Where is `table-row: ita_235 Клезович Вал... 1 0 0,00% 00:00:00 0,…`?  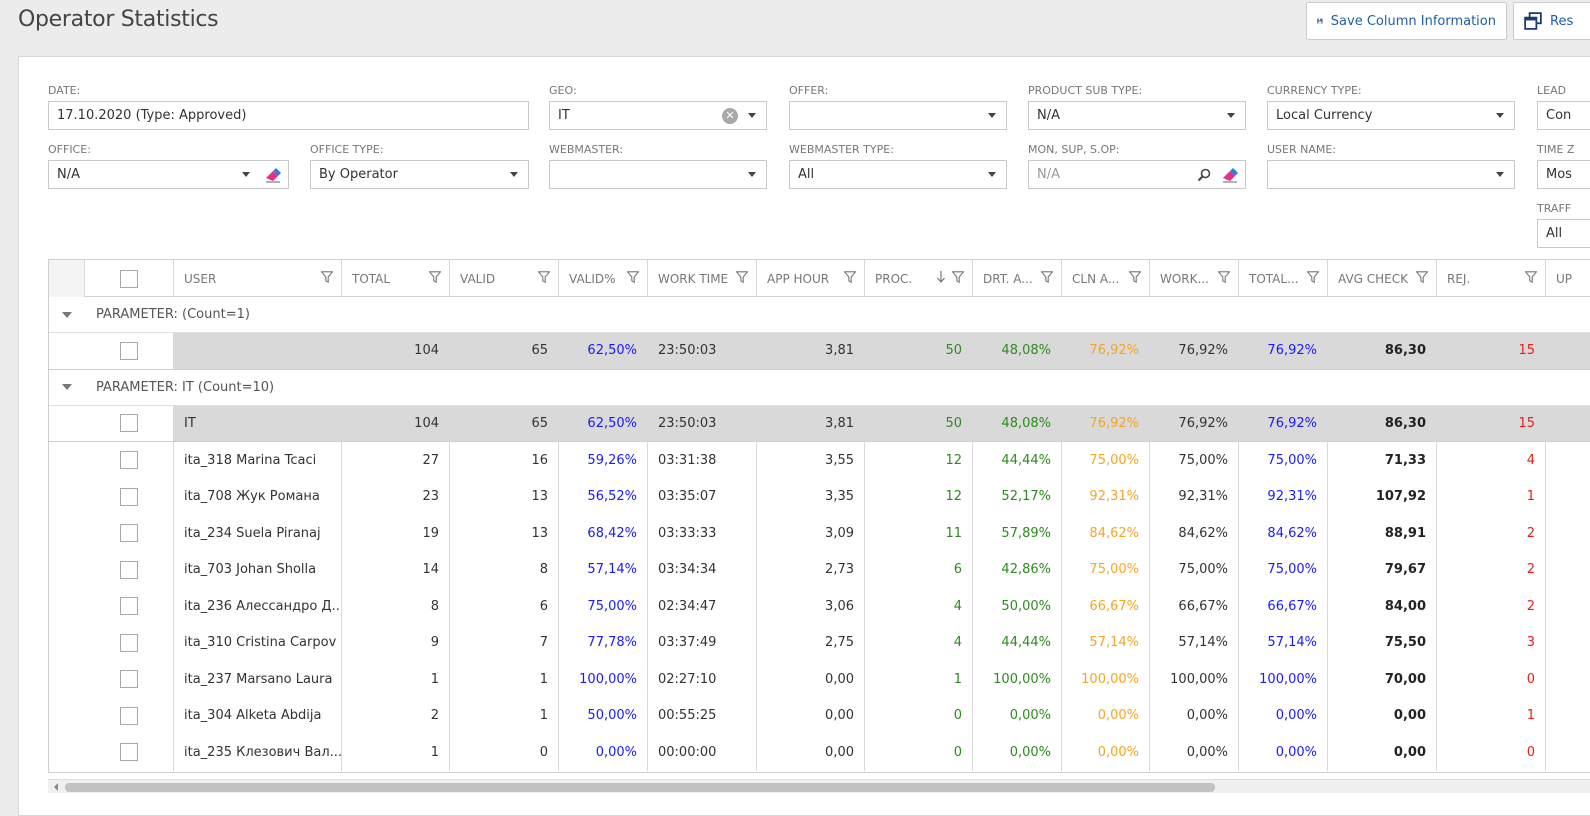
table-row: ita_235 Клезович Вал... 1 0 0,00% 00:00:00 0,… is located at coordinates (819, 752).